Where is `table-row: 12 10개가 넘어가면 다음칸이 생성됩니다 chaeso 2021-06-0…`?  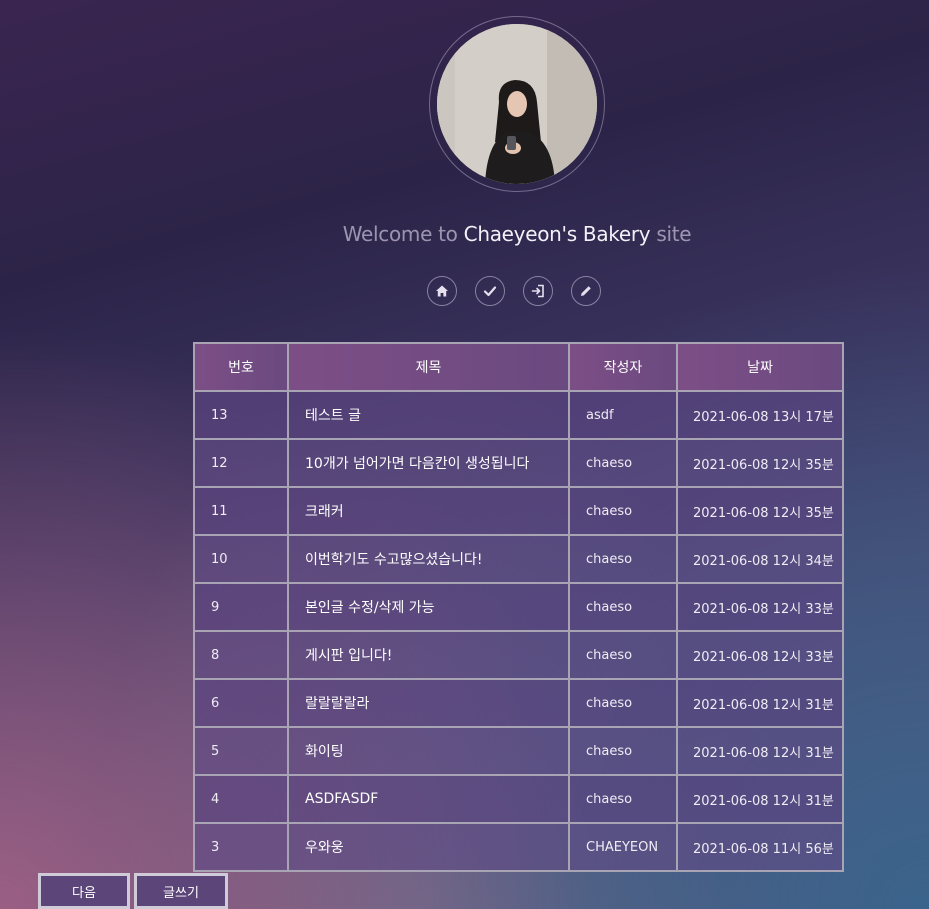 table-row: 12 10개가 넘어가면 다음칸이 생성됩니다 chaeso 2021-06-0… is located at coordinates (518, 463).